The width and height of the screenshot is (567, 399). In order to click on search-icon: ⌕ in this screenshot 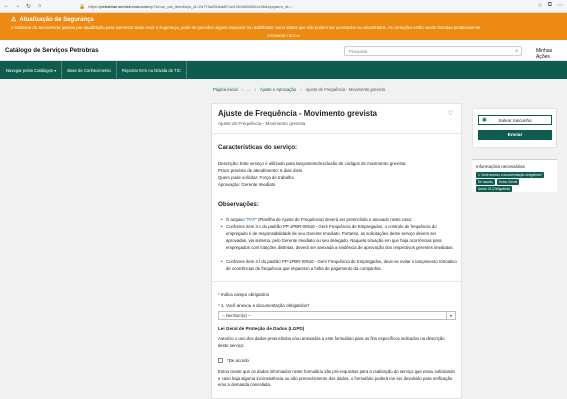, I will do `click(516, 51)`.